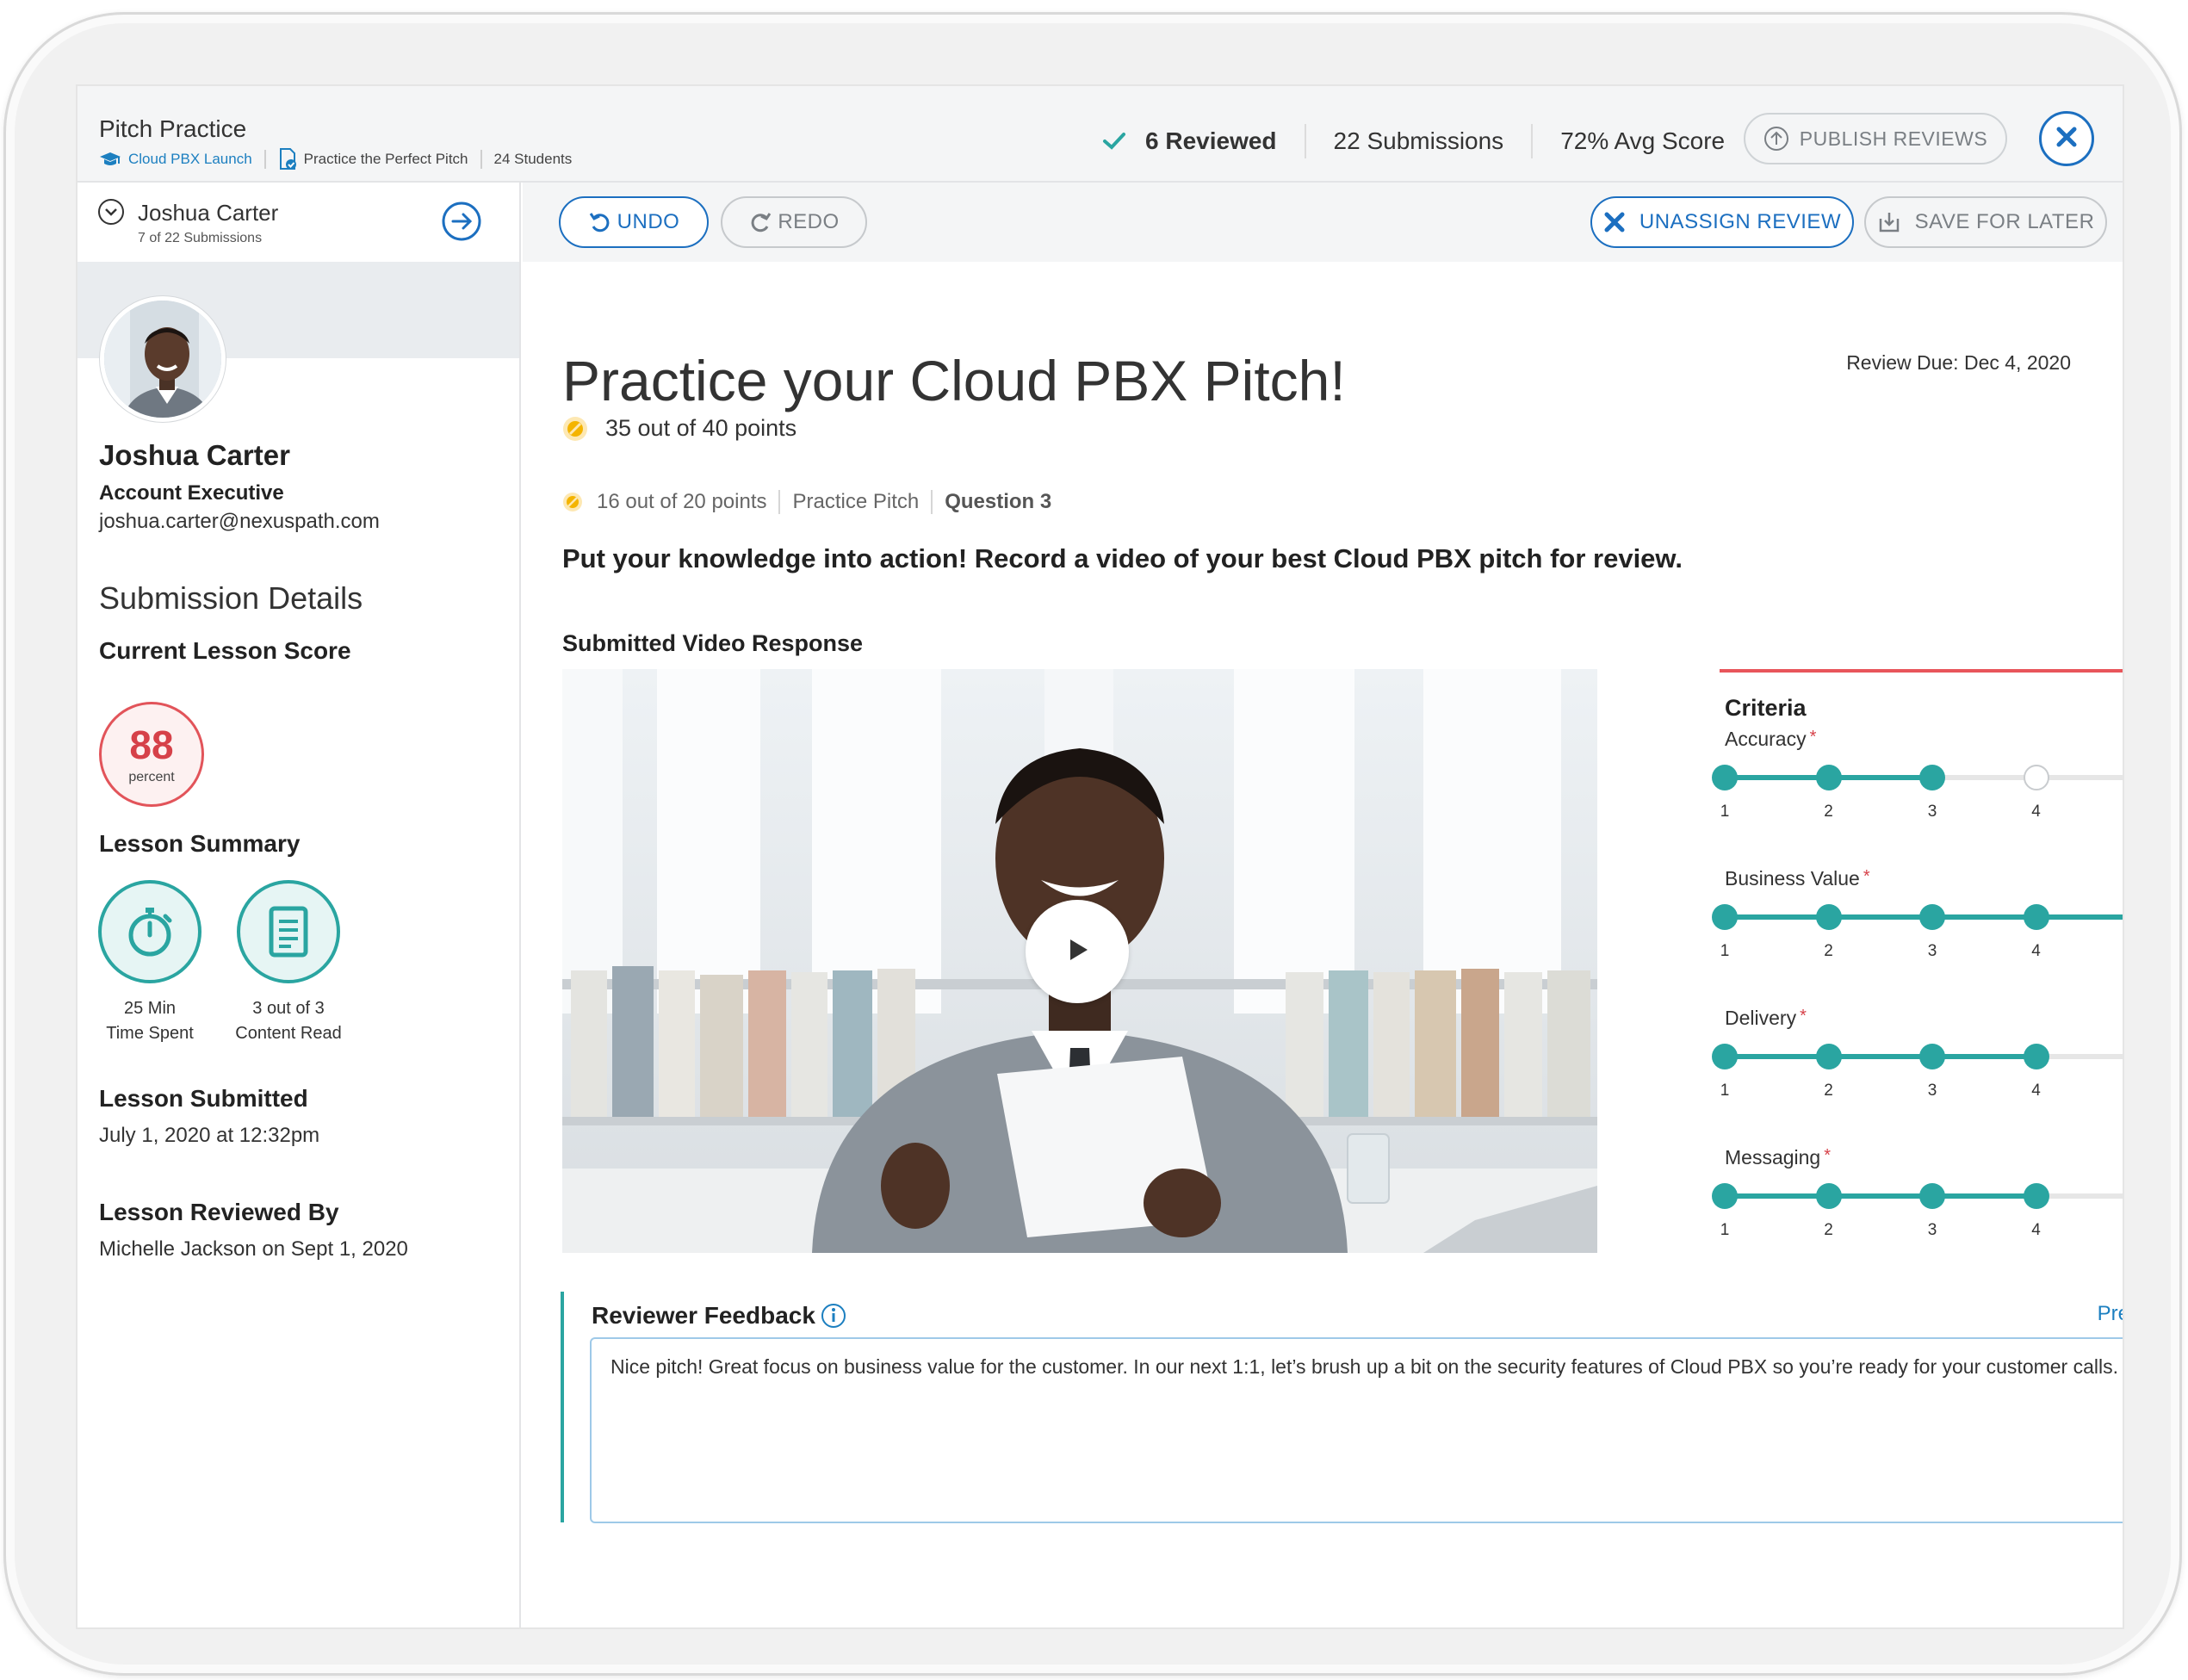 The image size is (2188, 1680). Describe the element at coordinates (110, 160) in the screenshot. I see `graduation-cap-icon` at that location.